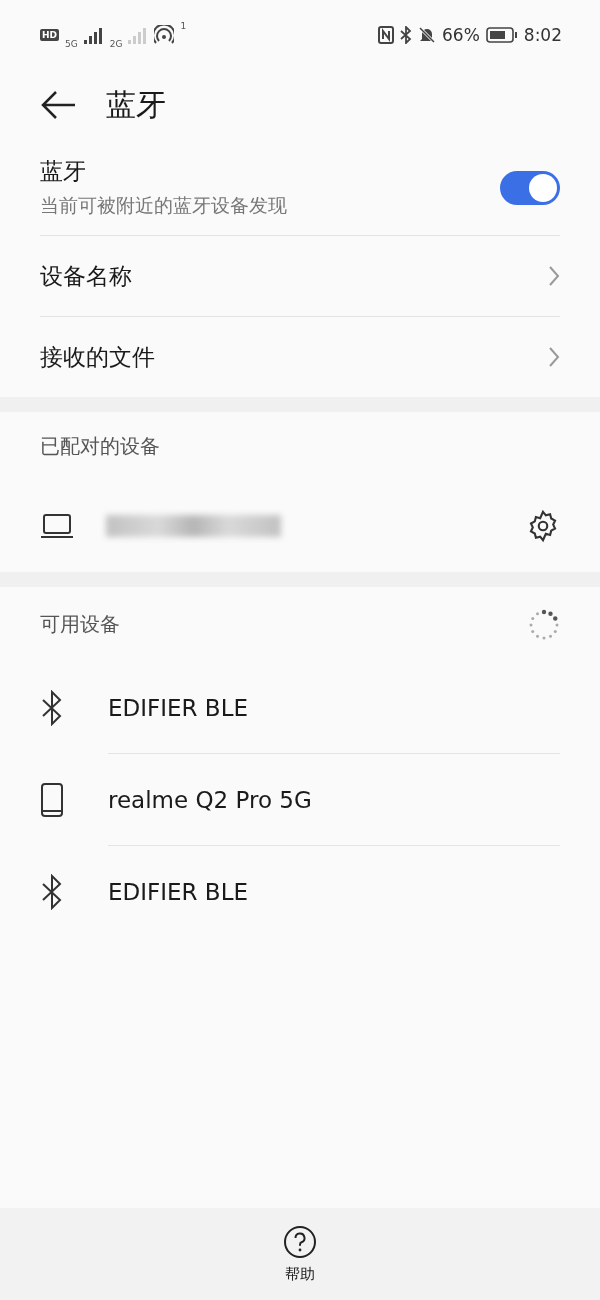  What do you see at coordinates (52, 800) in the screenshot?
I see `phone-icon` at bounding box center [52, 800].